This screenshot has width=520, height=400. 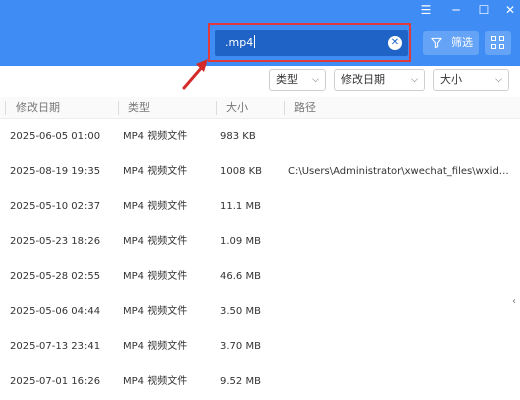 What do you see at coordinates (240, 206) in the screenshot?
I see `row-size: 11.1 MB` at bounding box center [240, 206].